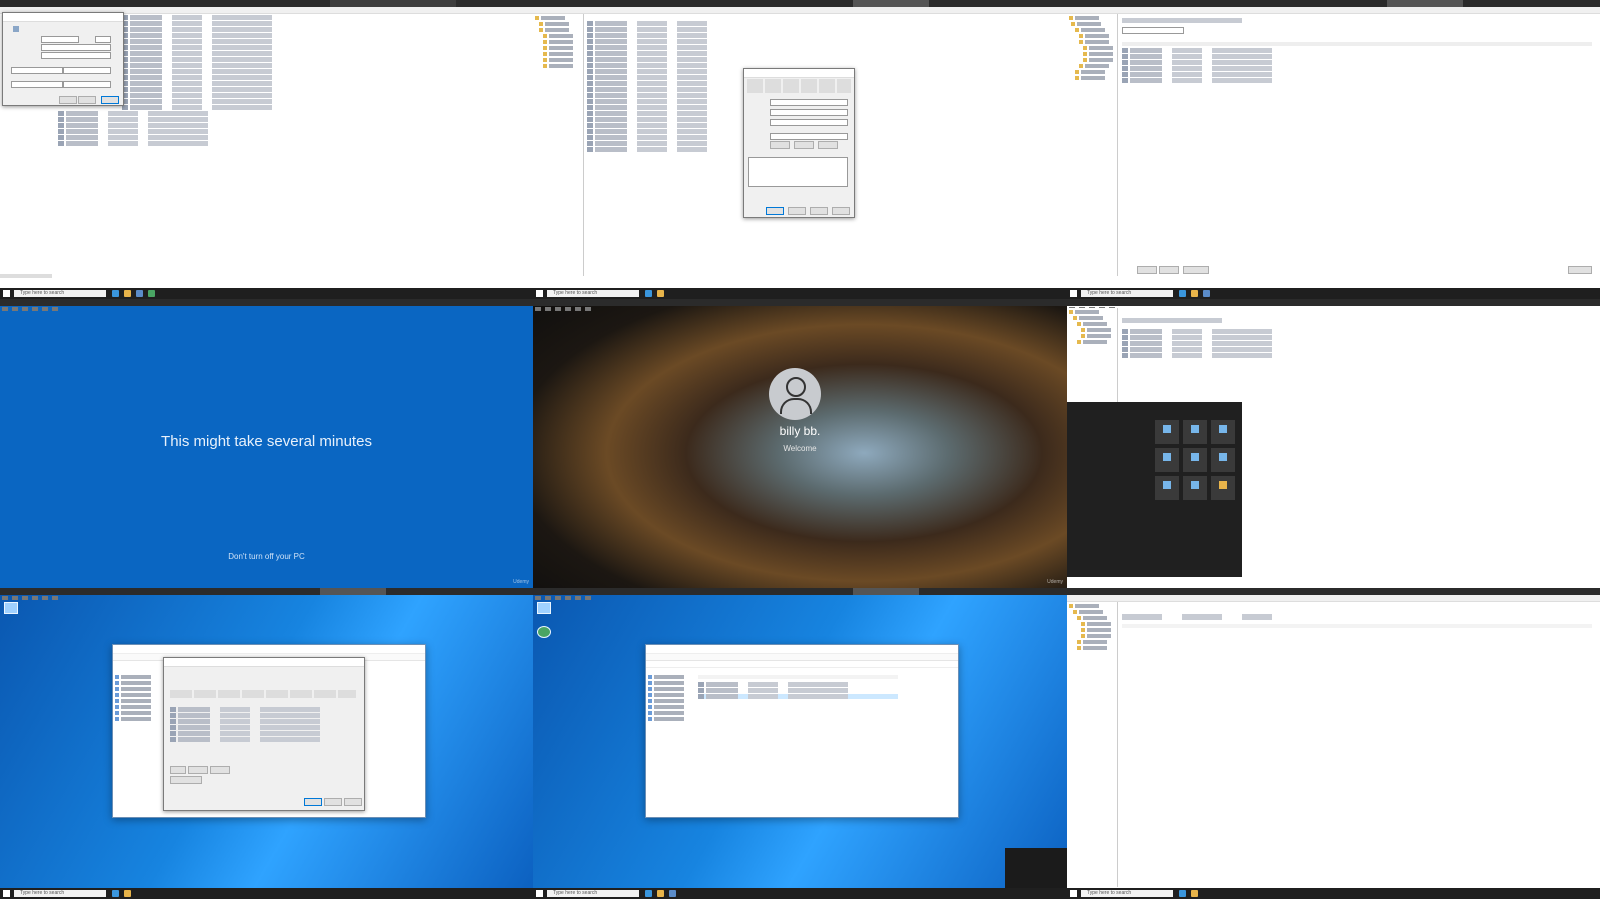 The height and width of the screenshot is (899, 1600). I want to click on ribbon, so click(802, 657).